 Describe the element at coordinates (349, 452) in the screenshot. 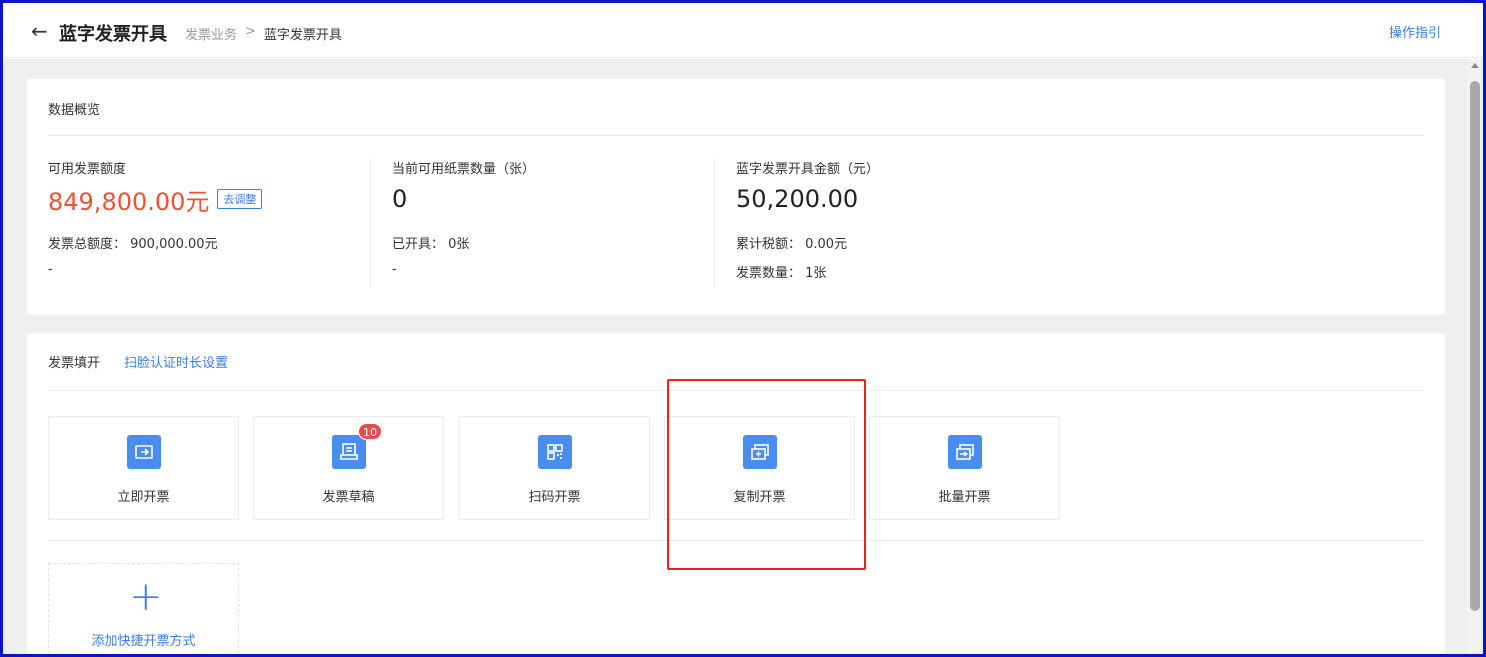

I see `draft-icon` at that location.